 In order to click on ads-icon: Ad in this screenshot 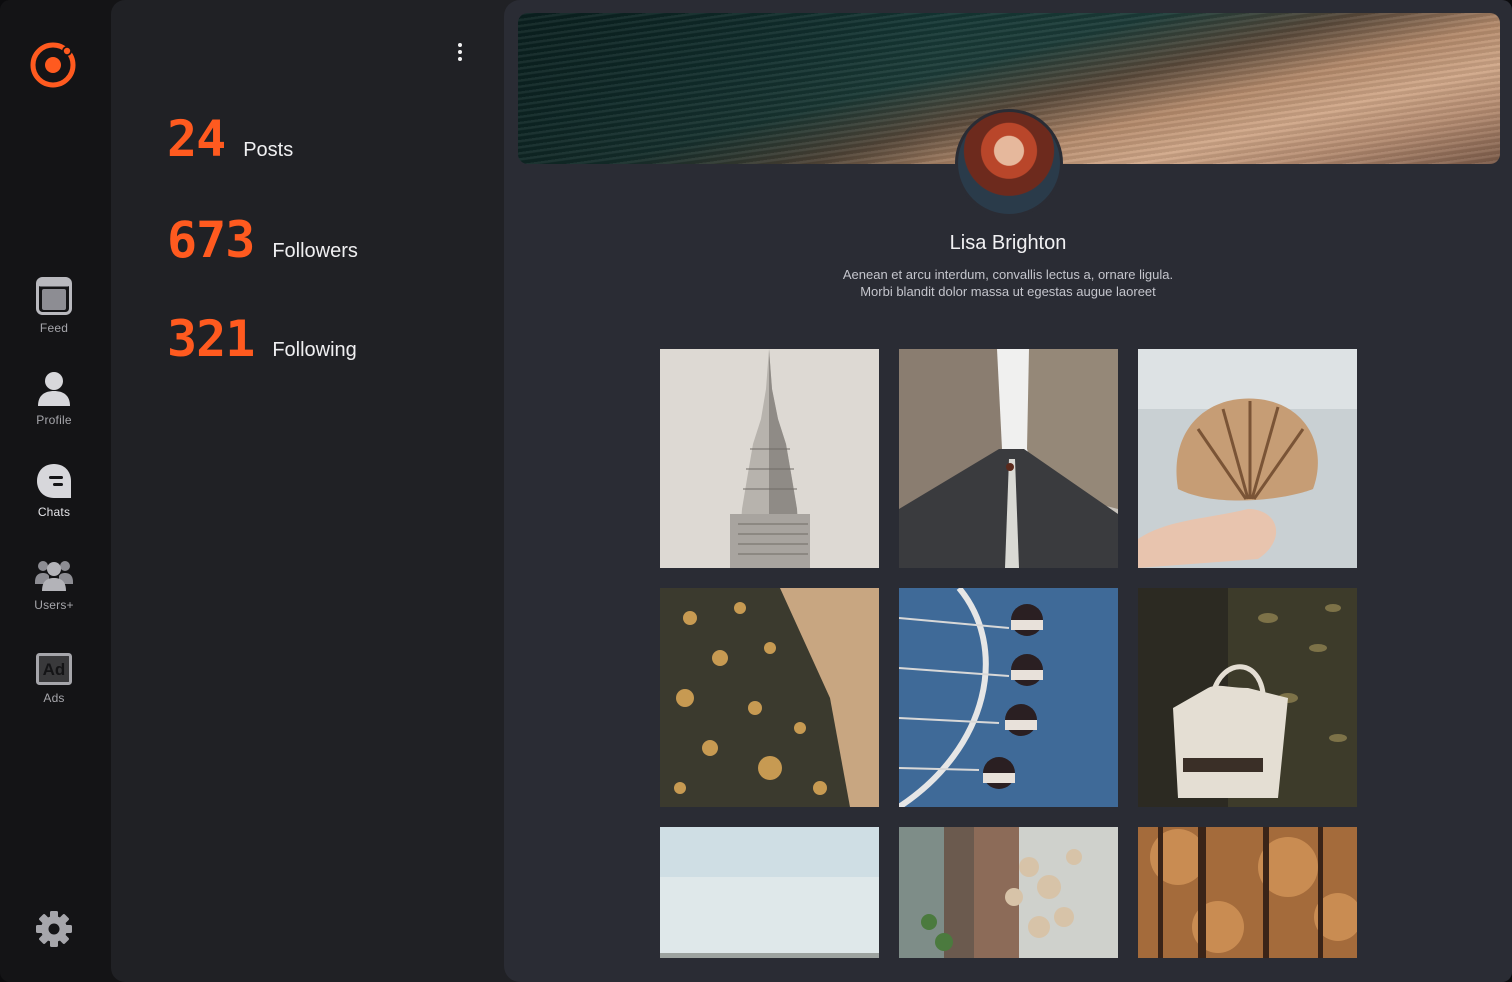, I will do `click(54, 669)`.